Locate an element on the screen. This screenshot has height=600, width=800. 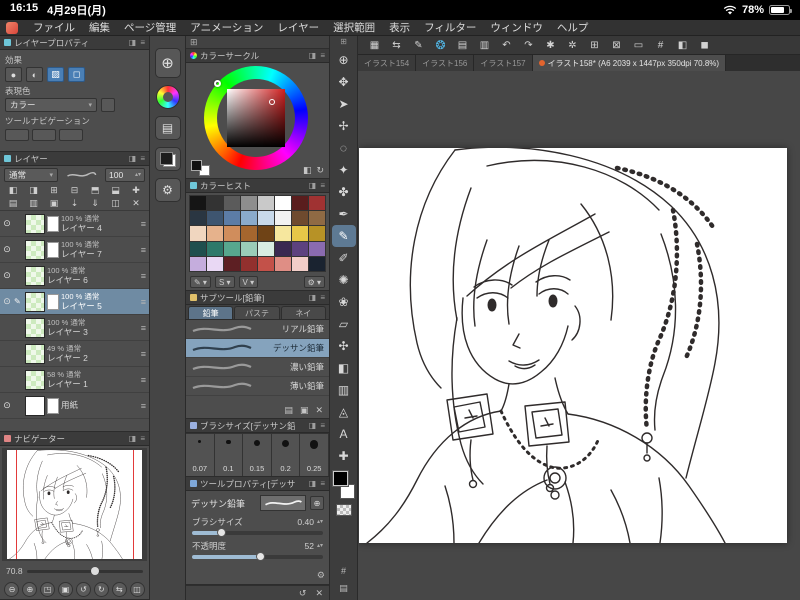
pencil-tool: ✎ is located at coordinates (343, 236).